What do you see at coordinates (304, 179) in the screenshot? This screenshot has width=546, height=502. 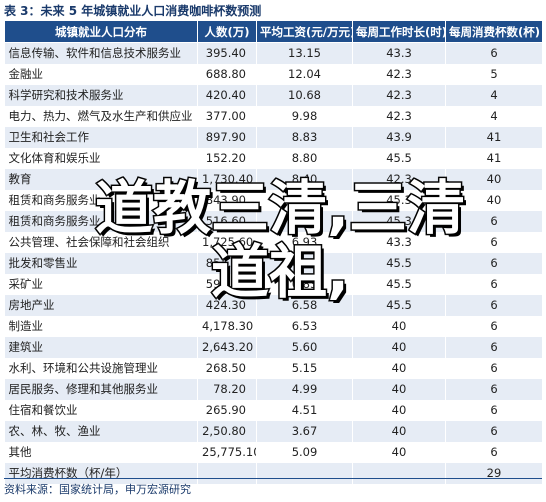 I see `cell-wage: 8.40` at bounding box center [304, 179].